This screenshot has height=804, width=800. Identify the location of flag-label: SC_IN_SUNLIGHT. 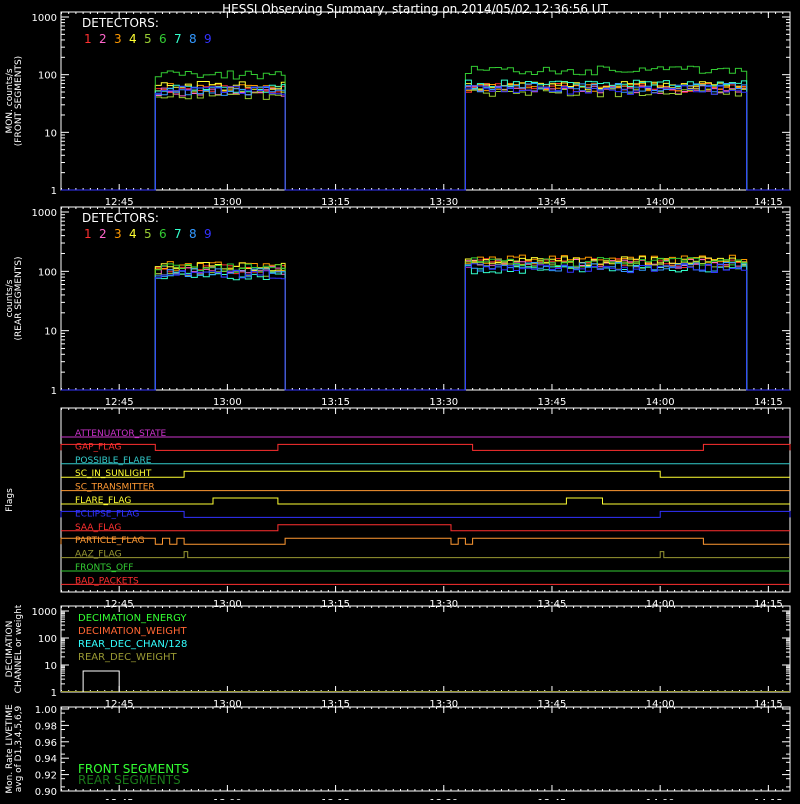
(113, 474).